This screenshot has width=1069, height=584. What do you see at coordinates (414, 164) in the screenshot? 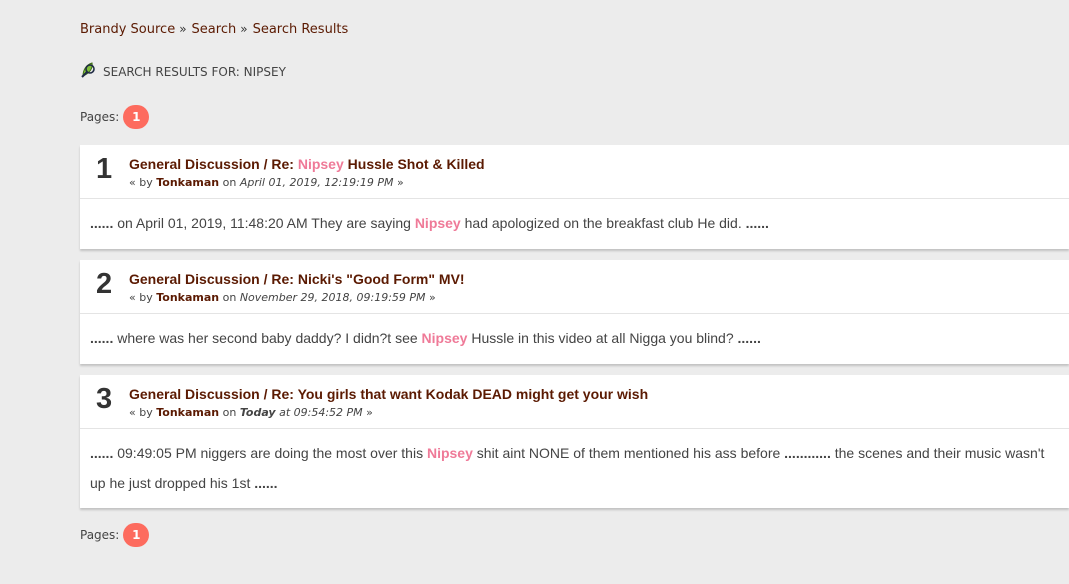
I see `topic-text: Hussle Shot & Killed` at bounding box center [414, 164].